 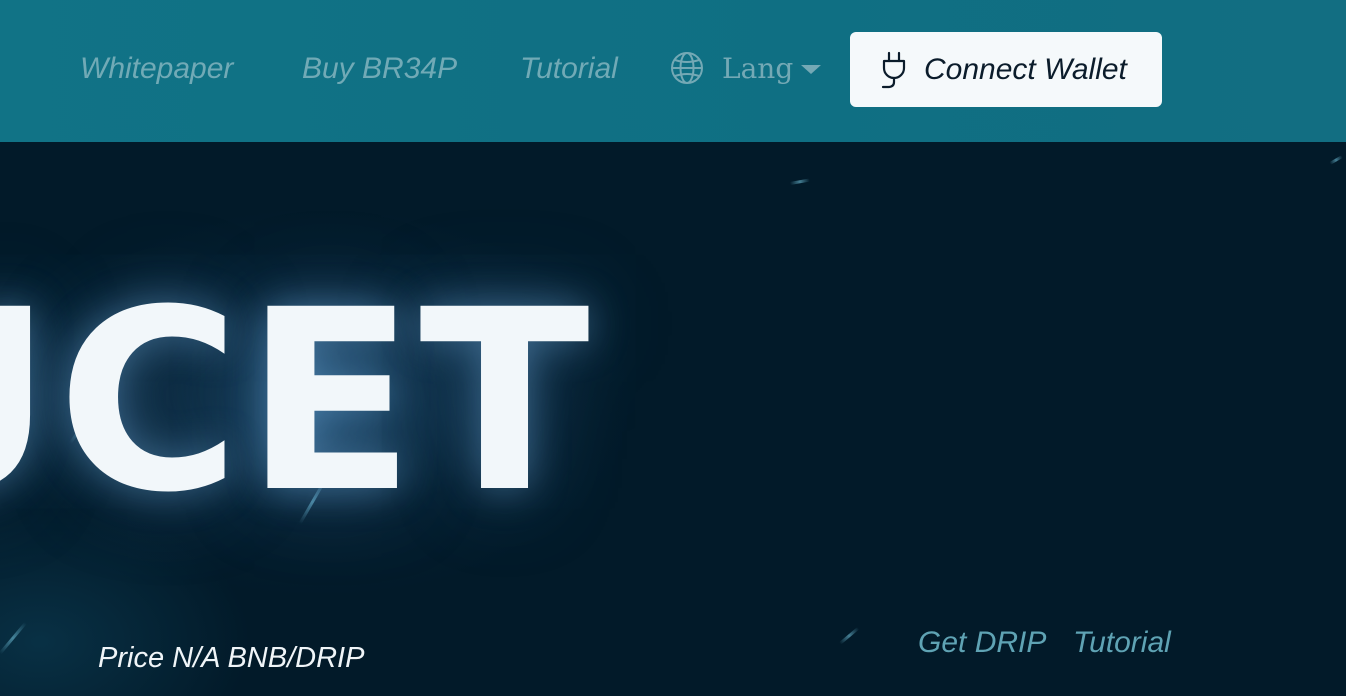 I want to click on caret-down-icon, so click(x=811, y=69).